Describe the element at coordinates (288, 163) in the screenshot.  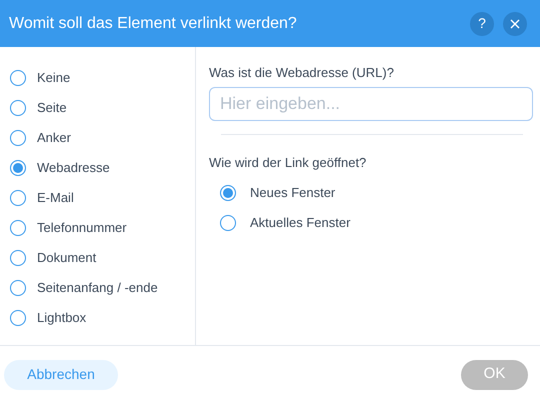
I see `section-label: Wie wird der Link geöffnet?` at that location.